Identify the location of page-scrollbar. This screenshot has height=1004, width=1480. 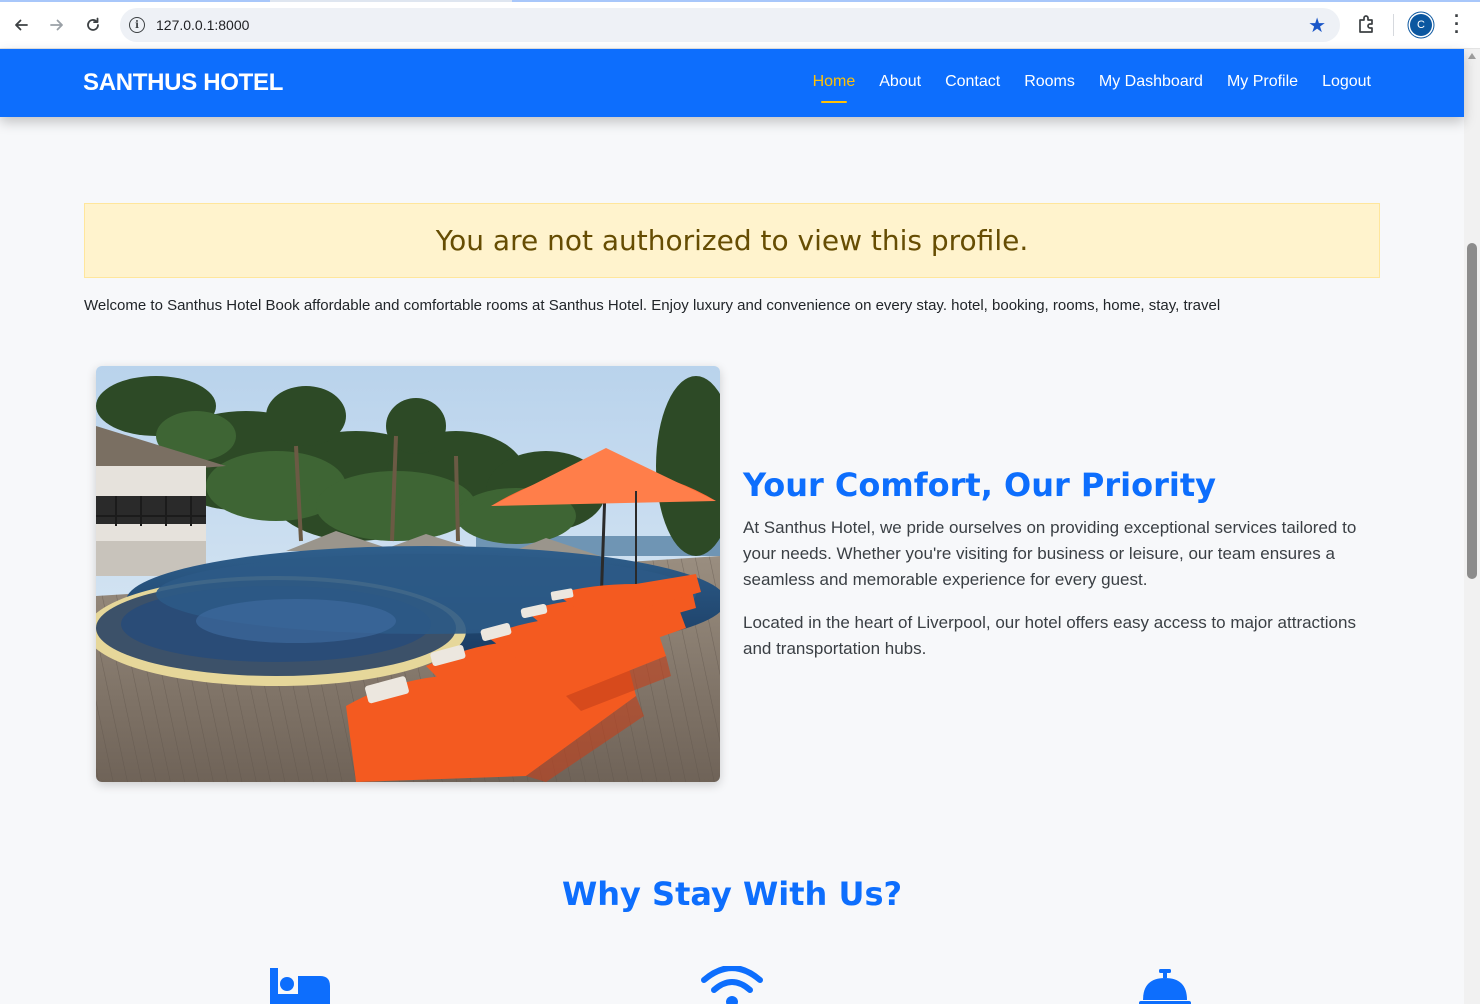
(1472, 526).